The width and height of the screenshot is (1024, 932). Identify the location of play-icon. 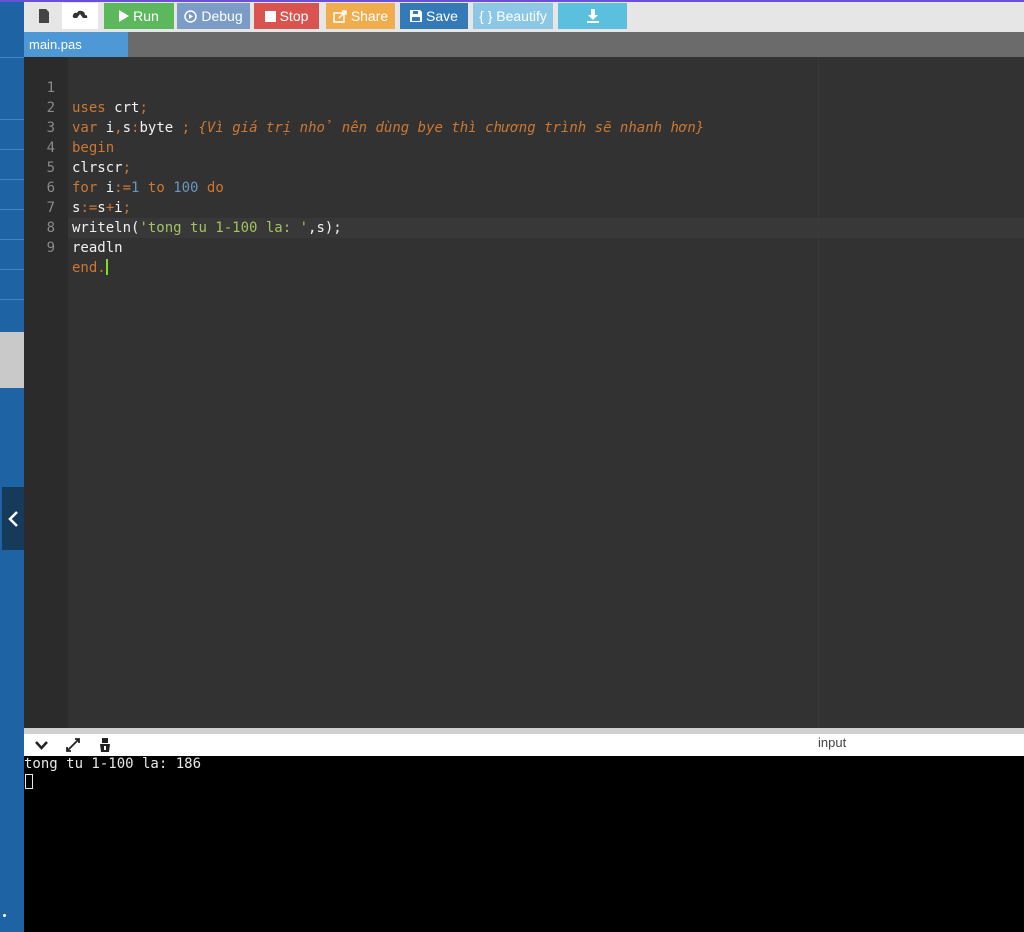
(124, 16).